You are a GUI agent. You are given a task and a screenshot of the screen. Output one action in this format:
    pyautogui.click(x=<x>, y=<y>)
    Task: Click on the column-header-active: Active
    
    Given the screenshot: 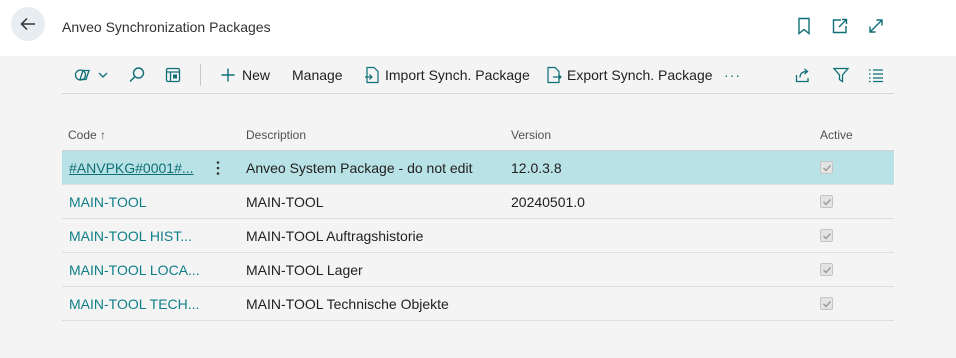 What is the action you would take?
    pyautogui.click(x=836, y=135)
    